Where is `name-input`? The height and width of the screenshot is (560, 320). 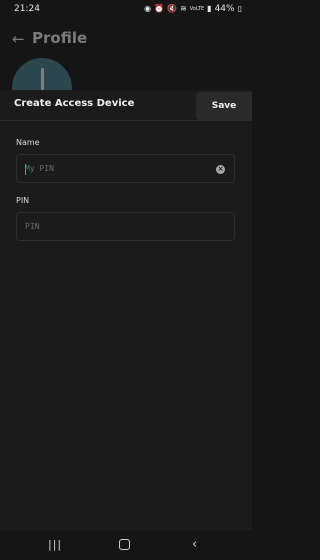 name-input is located at coordinates (125, 168).